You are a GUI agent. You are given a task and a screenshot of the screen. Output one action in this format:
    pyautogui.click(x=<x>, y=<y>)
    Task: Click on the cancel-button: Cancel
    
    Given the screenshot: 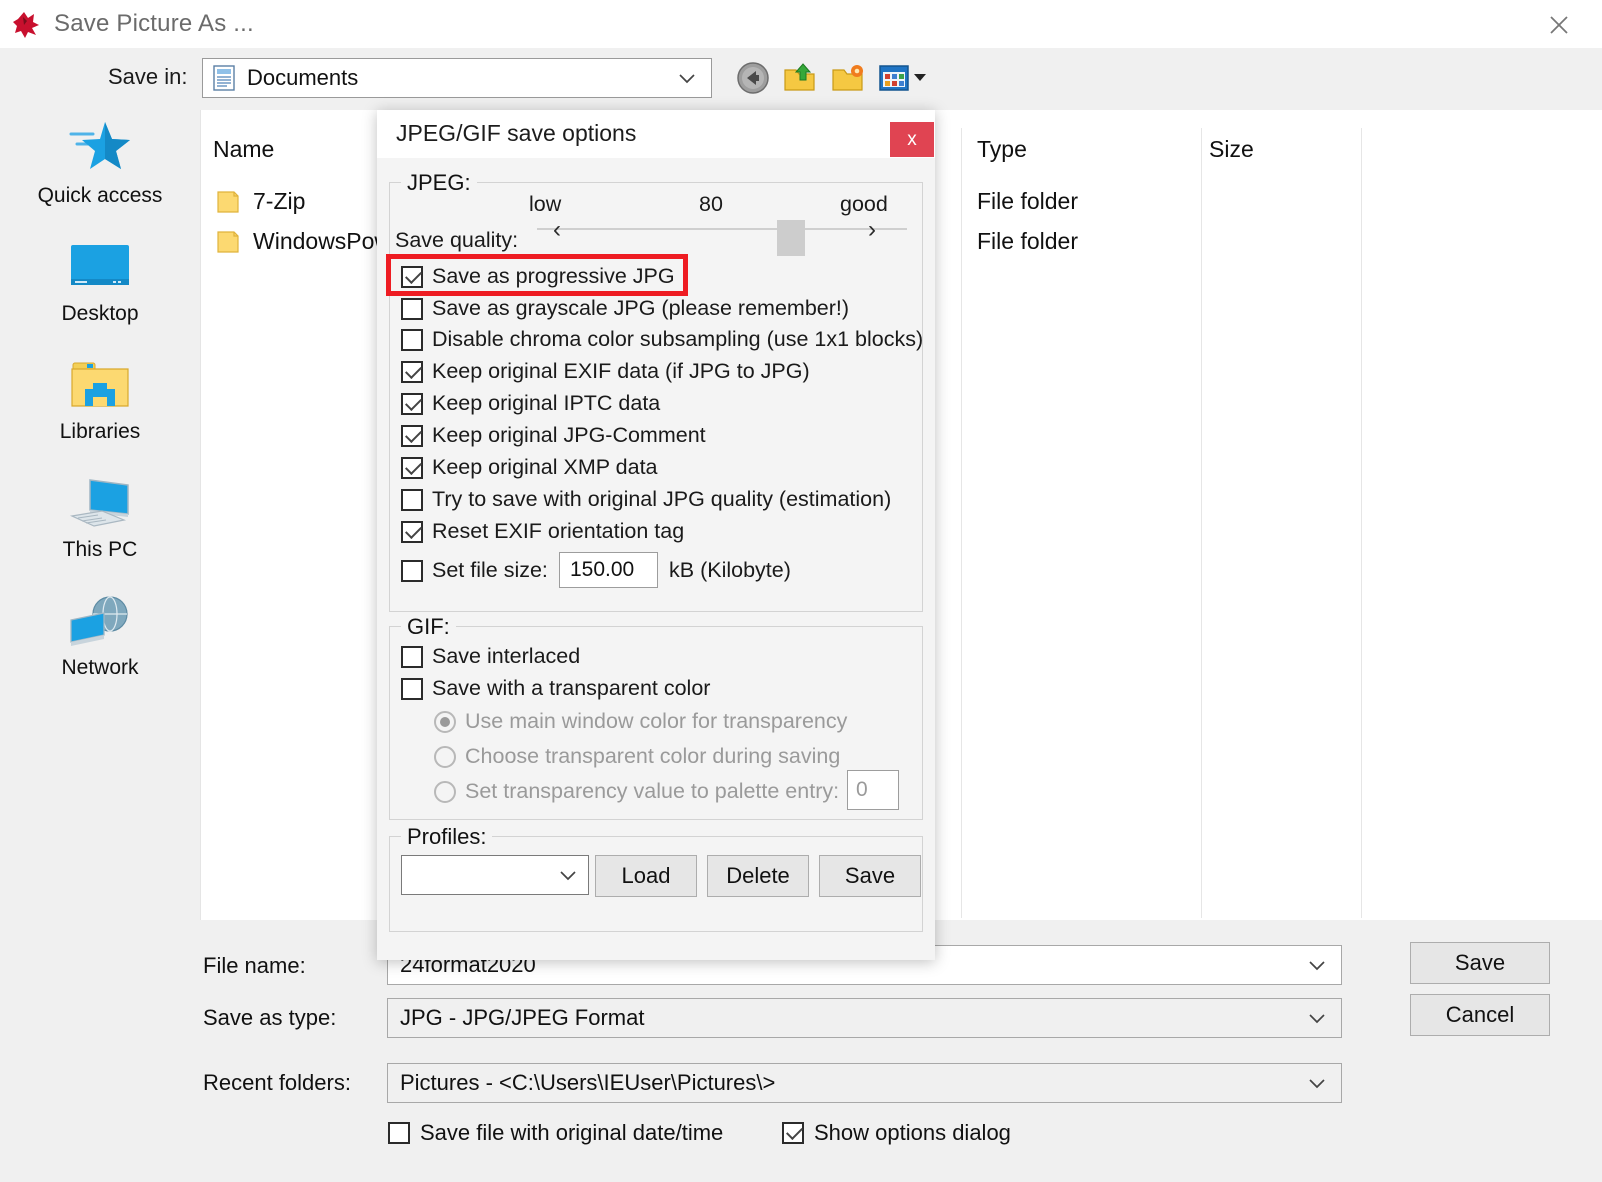 What is the action you would take?
    pyautogui.click(x=1480, y=1015)
    